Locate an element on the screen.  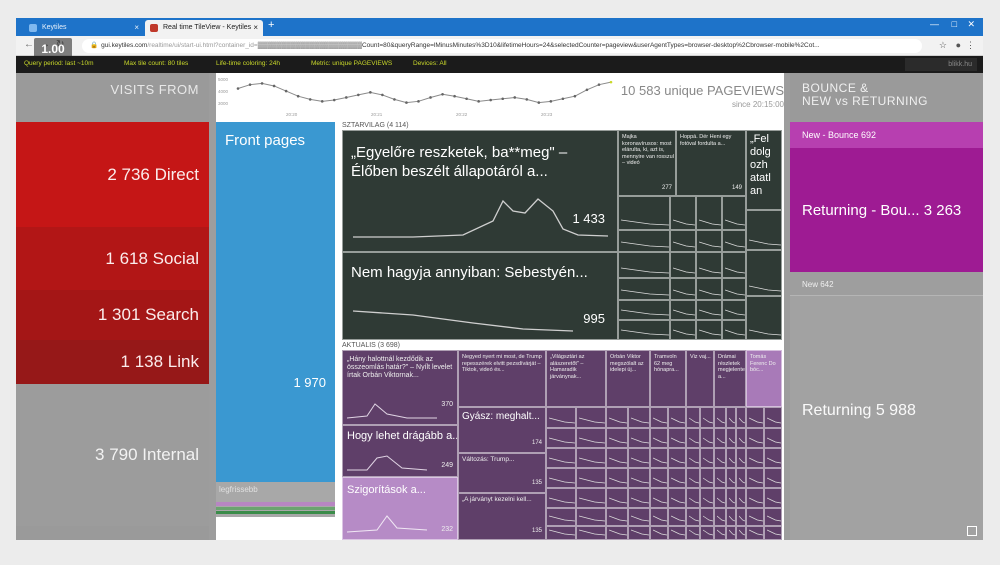
max-tiles: Max tile count: 80 tiles is located at coordinates (156, 63).